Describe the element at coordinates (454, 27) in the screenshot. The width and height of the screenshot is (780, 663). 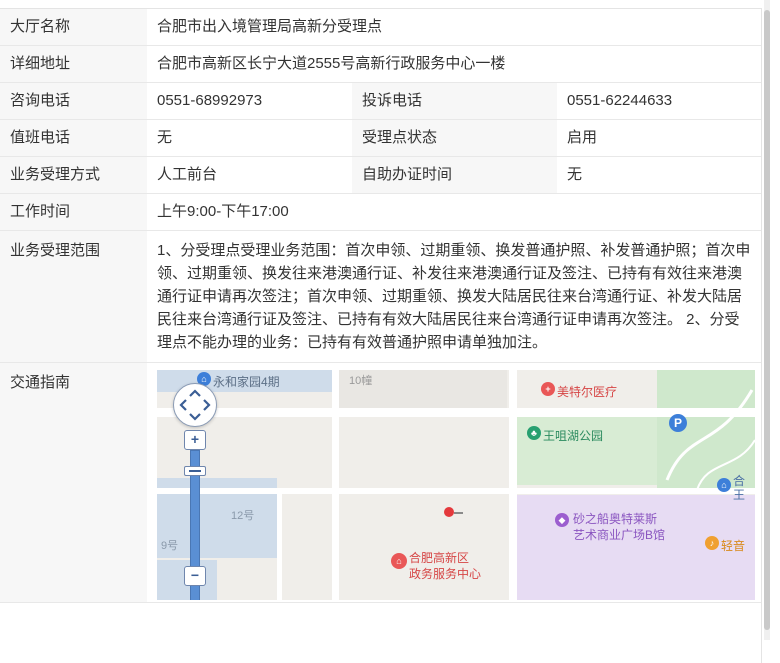
I see `value-hall-name: 合肥市出入境管理局高新分受理点` at that location.